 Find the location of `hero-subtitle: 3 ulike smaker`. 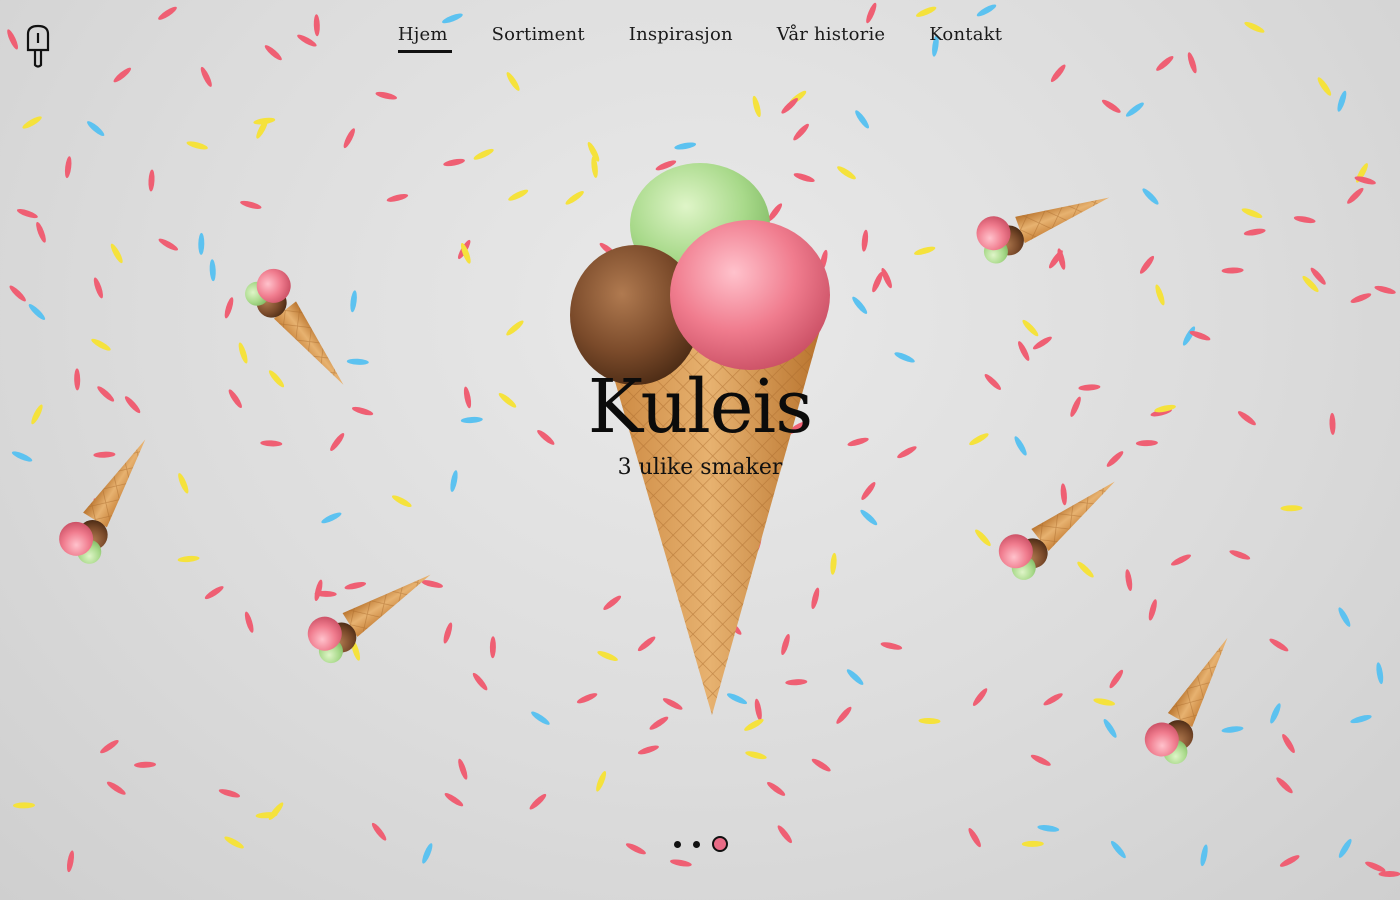

hero-subtitle: 3 ulike smaker is located at coordinates (700, 467).